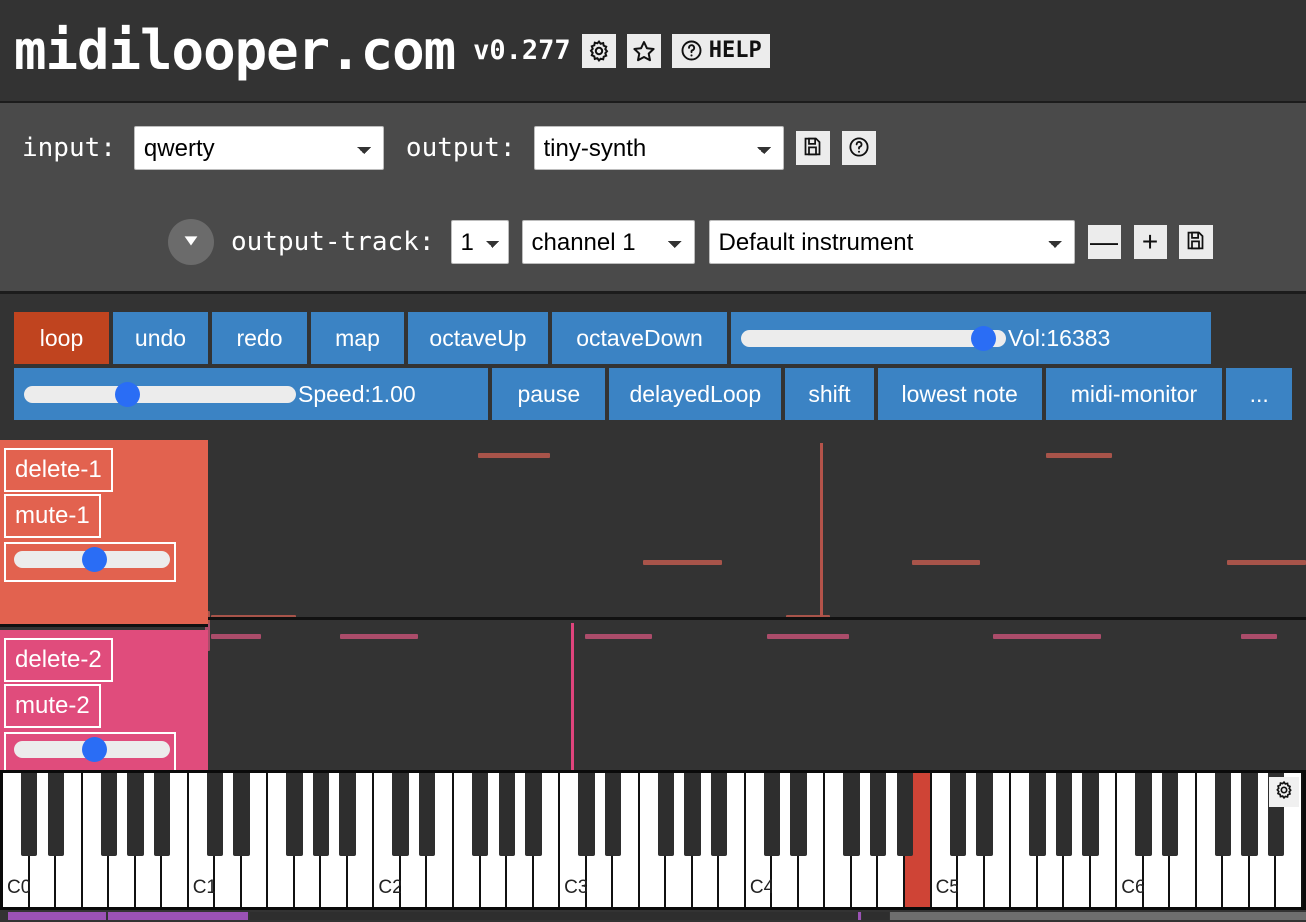 Image resolution: width=1306 pixels, height=922 pixels. What do you see at coordinates (478, 338) in the screenshot?
I see `toolbar-button-octaveup: octaveUp` at bounding box center [478, 338].